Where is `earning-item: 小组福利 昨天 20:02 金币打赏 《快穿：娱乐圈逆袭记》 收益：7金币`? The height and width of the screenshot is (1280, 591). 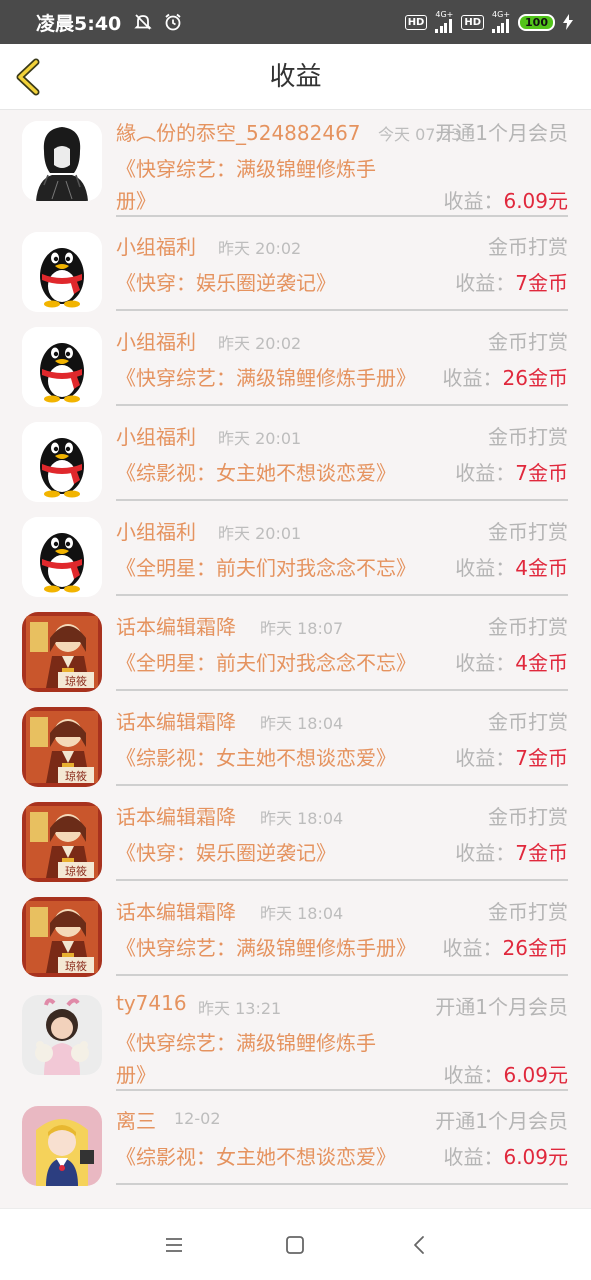
earning-item: 小组福利 昨天 20:02 金币打赏 《快穿：娱乐圈逆袭记》 收益：7金币 is located at coordinates (295, 276).